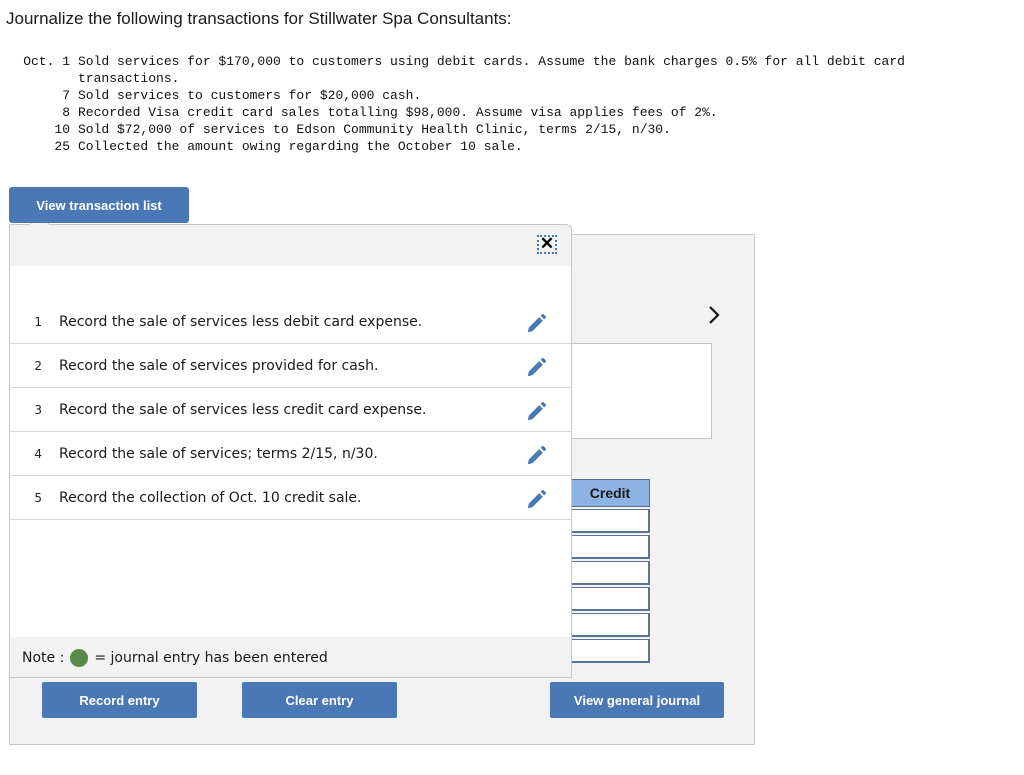 Image resolution: width=1024 pixels, height=775 pixels. I want to click on credit-header: Credit, so click(610, 493).